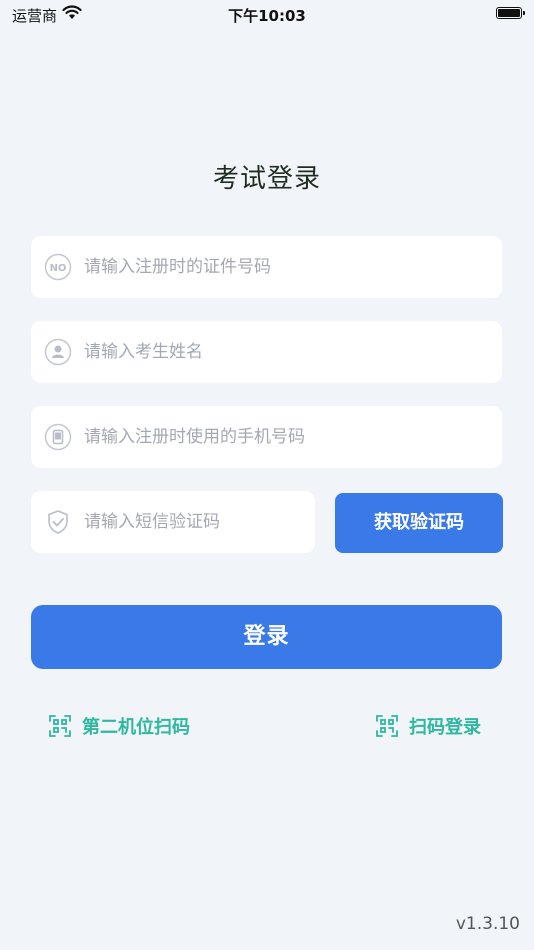 This screenshot has height=950, width=534. I want to click on status-bar: 运营商 下午10:03, so click(267, 14).